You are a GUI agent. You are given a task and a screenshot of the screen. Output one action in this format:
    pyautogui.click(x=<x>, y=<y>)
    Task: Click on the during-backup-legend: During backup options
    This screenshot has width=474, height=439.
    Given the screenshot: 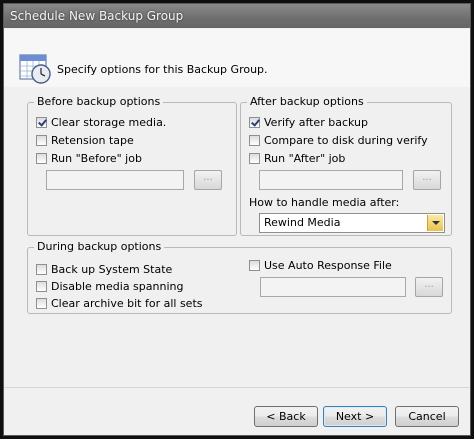 What is the action you would take?
    pyautogui.click(x=99, y=246)
    